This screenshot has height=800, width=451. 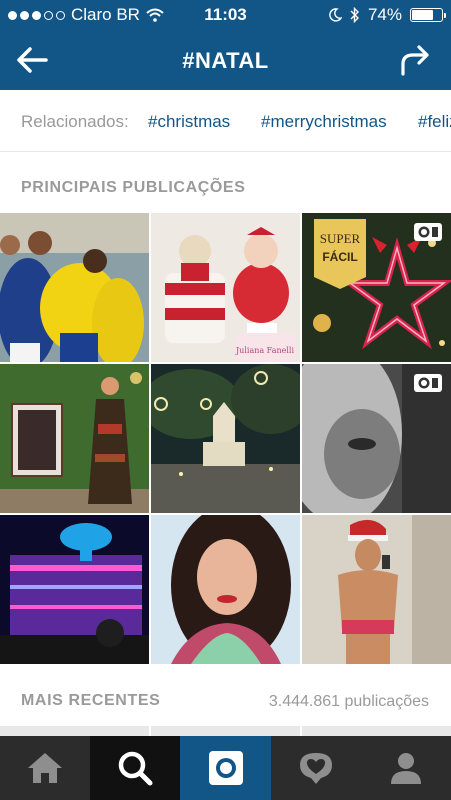 I want to click on svg-text: FÁCIL, so click(x=339, y=256).